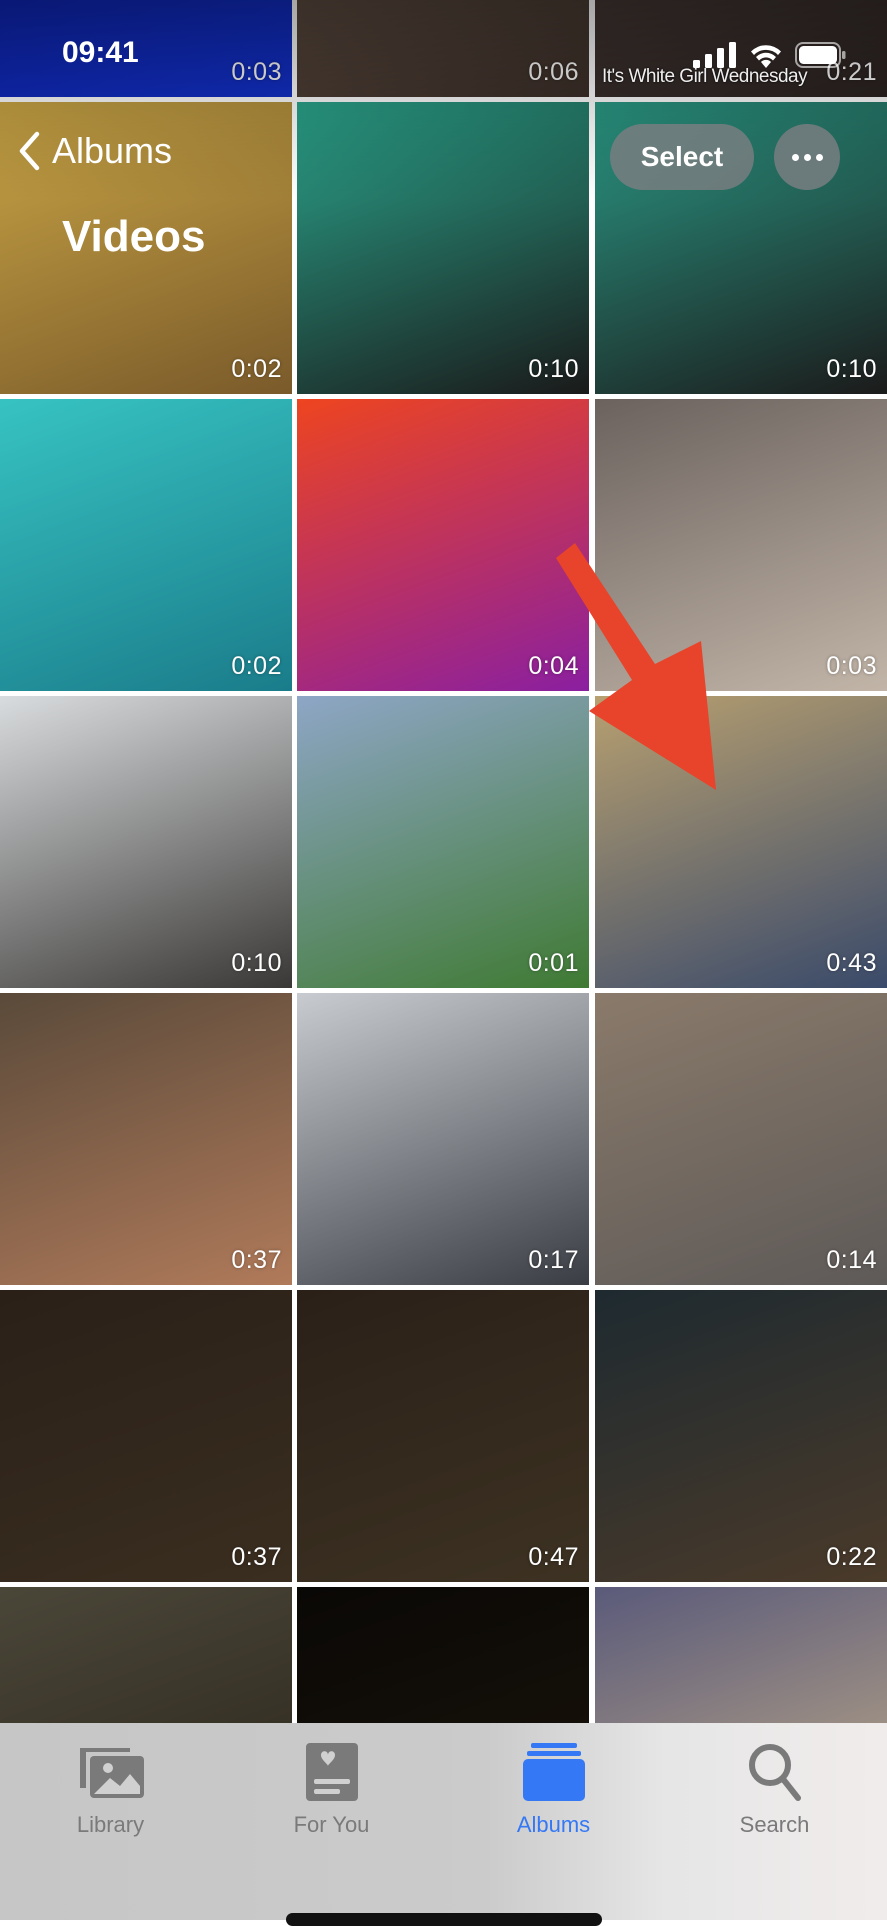 This screenshot has height=1926, width=887. What do you see at coordinates (741, 1436) in the screenshot?
I see `video-thumbnail: 0:22` at bounding box center [741, 1436].